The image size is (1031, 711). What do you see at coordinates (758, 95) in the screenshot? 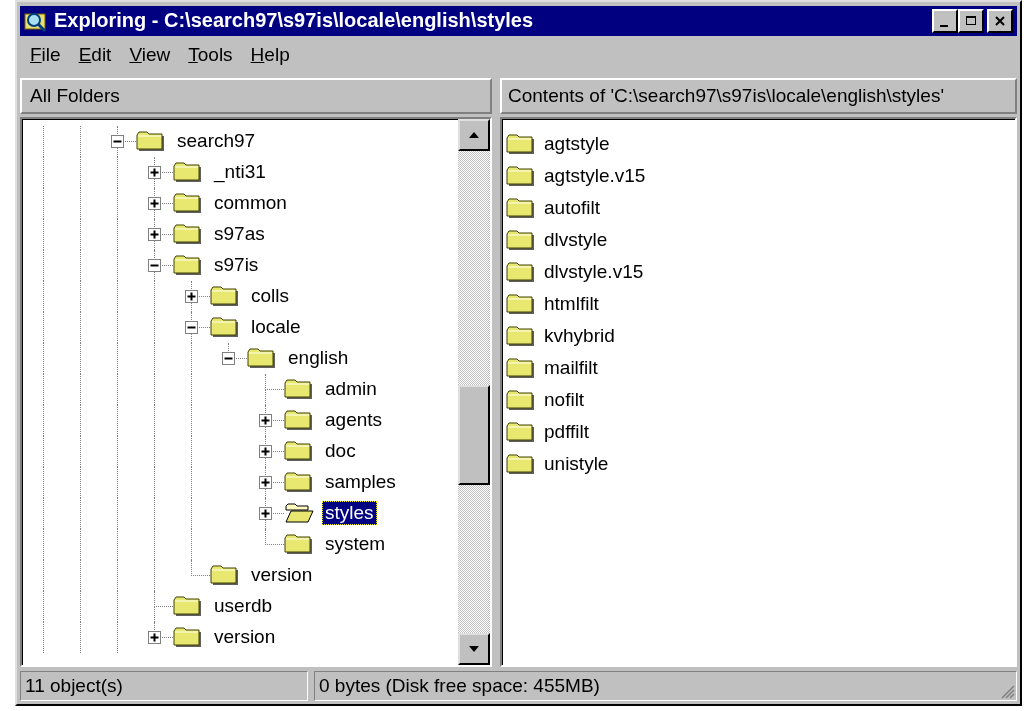
I see `pane-header: Contents of 'C:\search97\s97is\locale\english\styles'` at bounding box center [758, 95].